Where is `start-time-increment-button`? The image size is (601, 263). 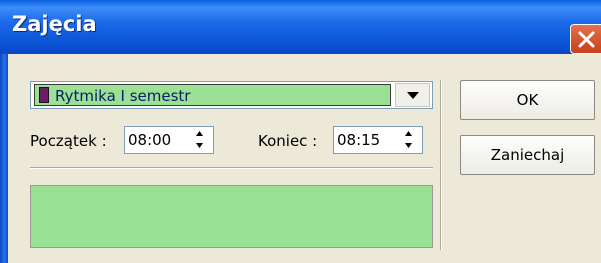
start-time-increment-button is located at coordinates (199, 134).